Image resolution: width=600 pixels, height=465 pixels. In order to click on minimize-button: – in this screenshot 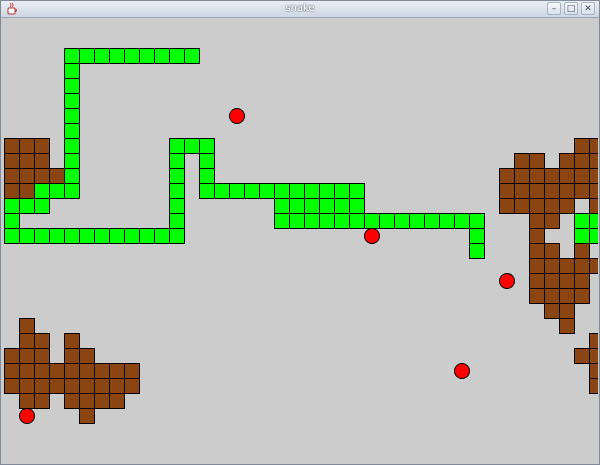, I will do `click(554, 8)`.